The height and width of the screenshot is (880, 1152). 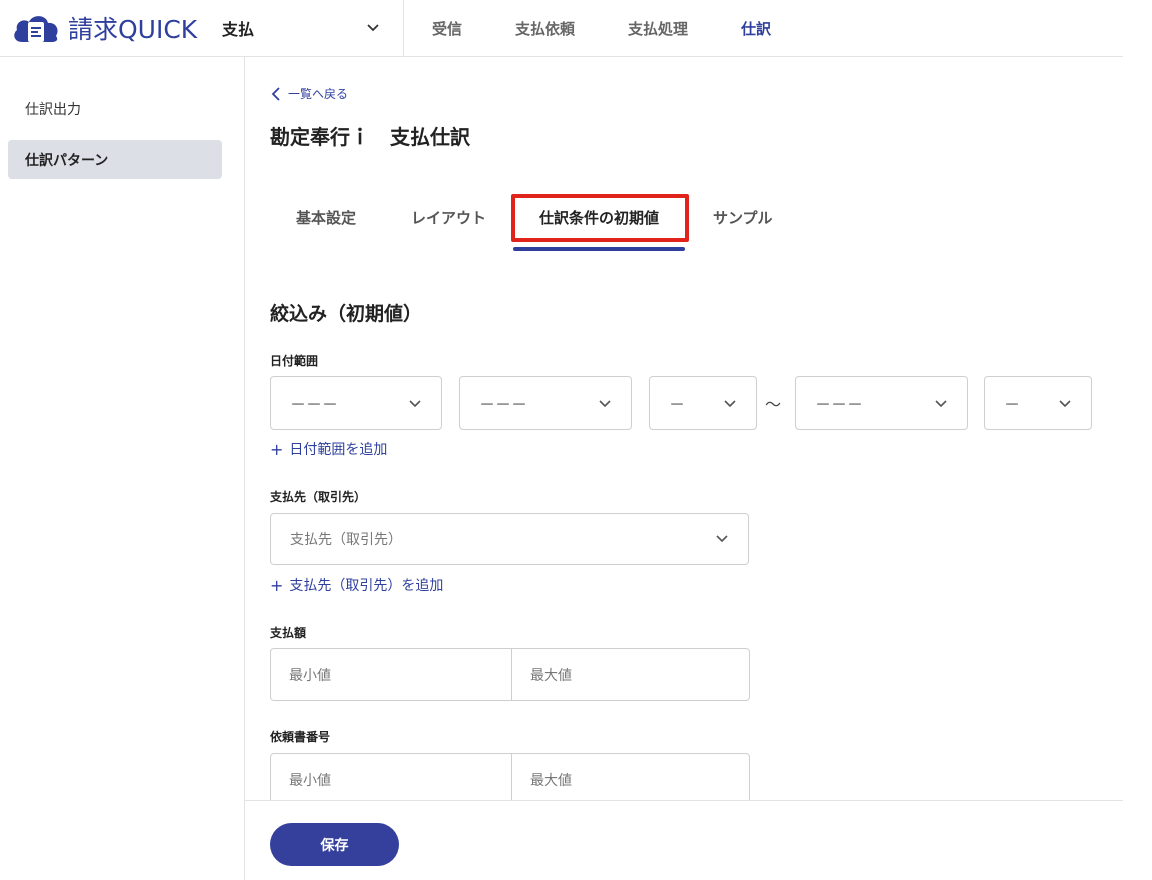 What do you see at coordinates (391, 776) in the screenshot?
I see `request-number-min-input: 最小値` at bounding box center [391, 776].